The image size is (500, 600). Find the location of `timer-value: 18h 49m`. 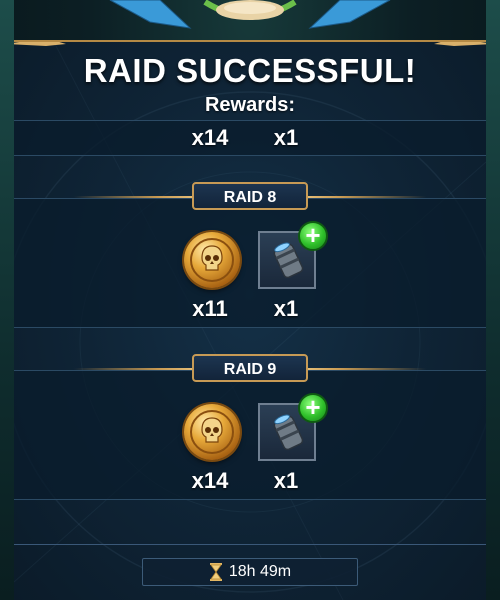

timer-value: 18h 49m is located at coordinates (260, 571).